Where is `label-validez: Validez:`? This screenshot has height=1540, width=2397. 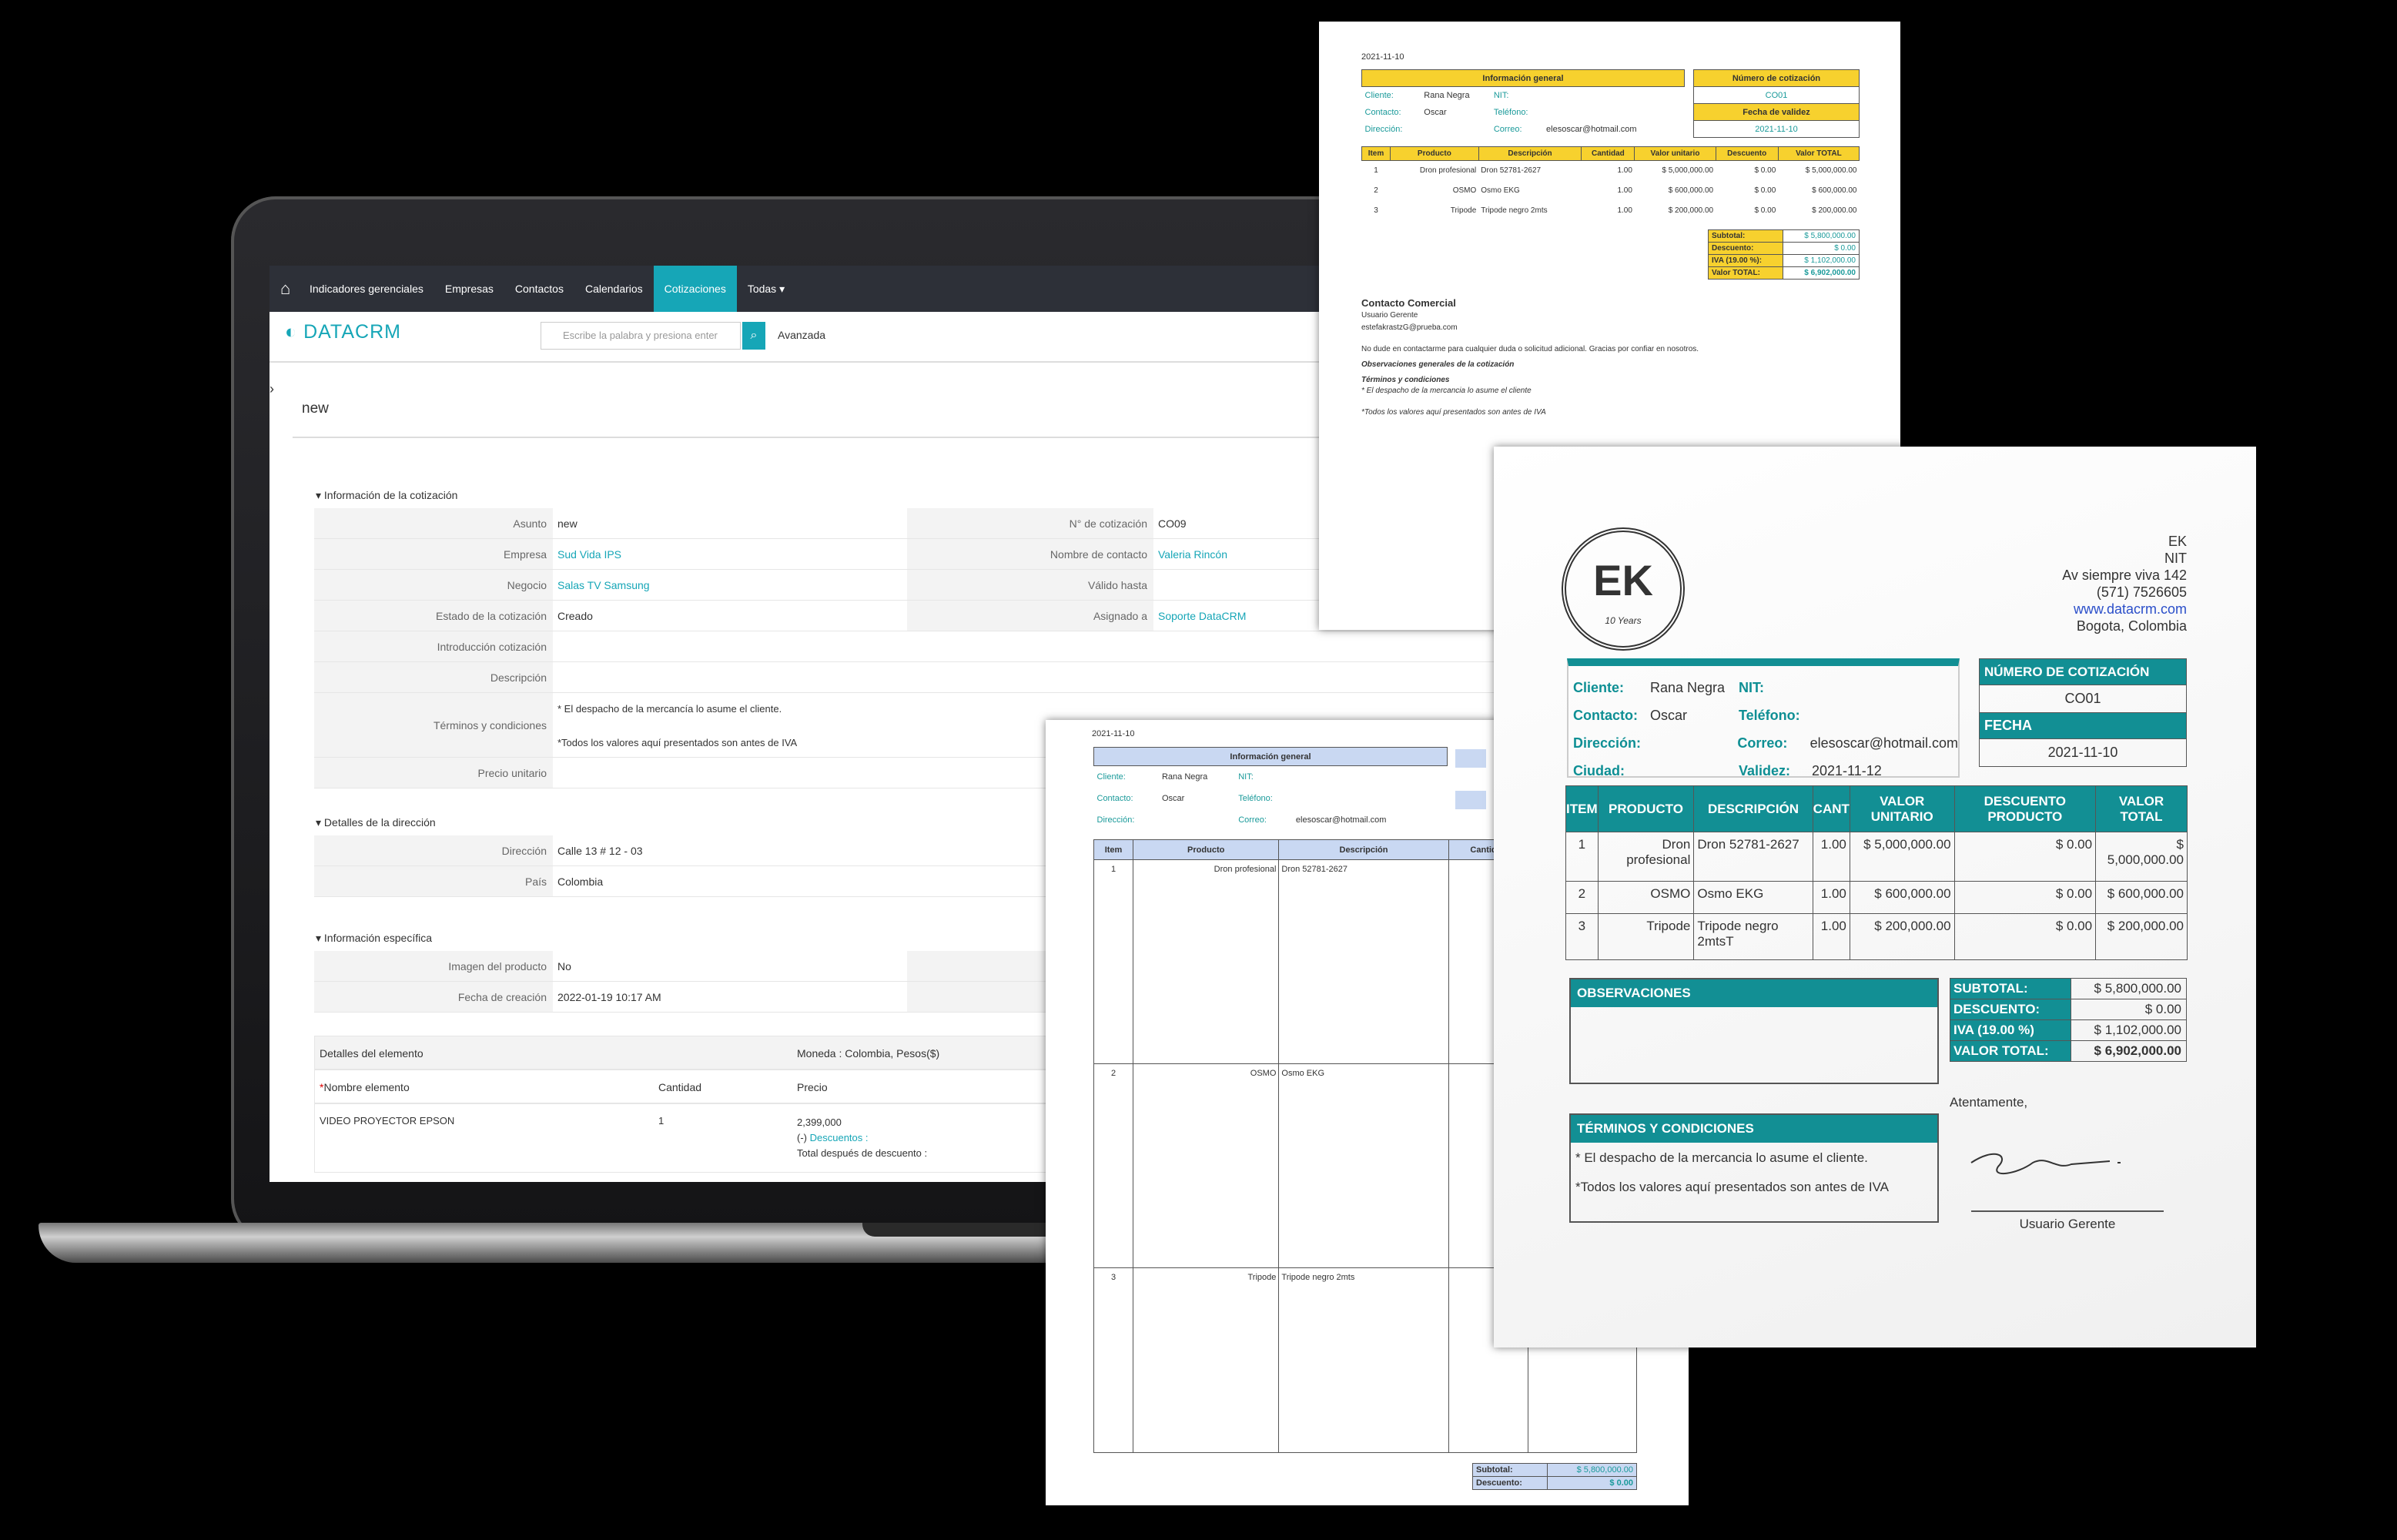 label-validez: Validez: is located at coordinates (1765, 770).